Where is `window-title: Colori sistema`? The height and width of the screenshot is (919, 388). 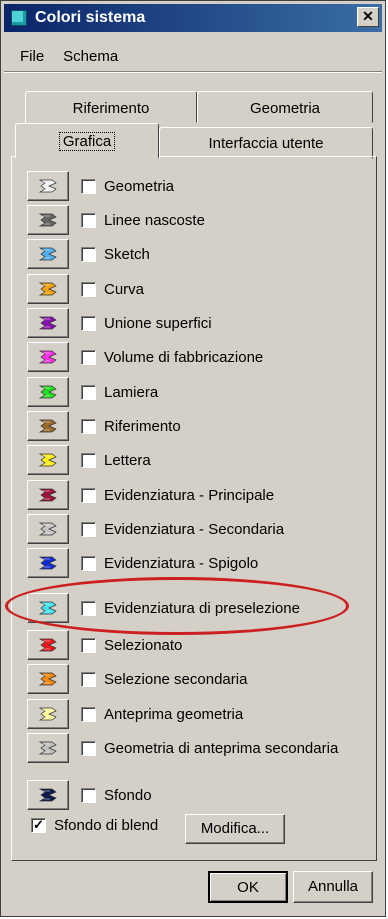 window-title: Colori sistema is located at coordinates (90, 17).